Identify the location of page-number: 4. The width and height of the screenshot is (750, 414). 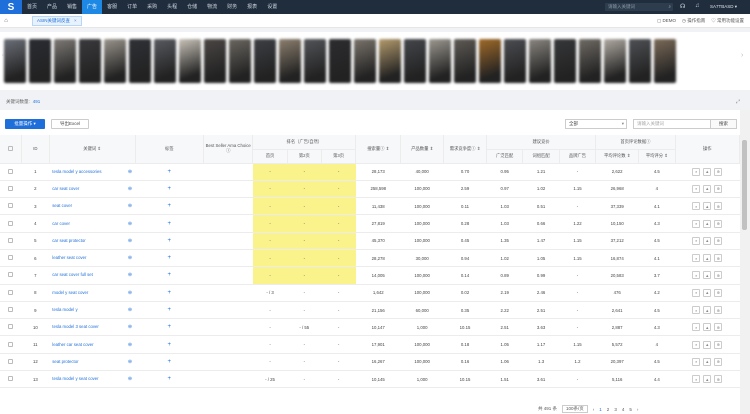
(623, 409).